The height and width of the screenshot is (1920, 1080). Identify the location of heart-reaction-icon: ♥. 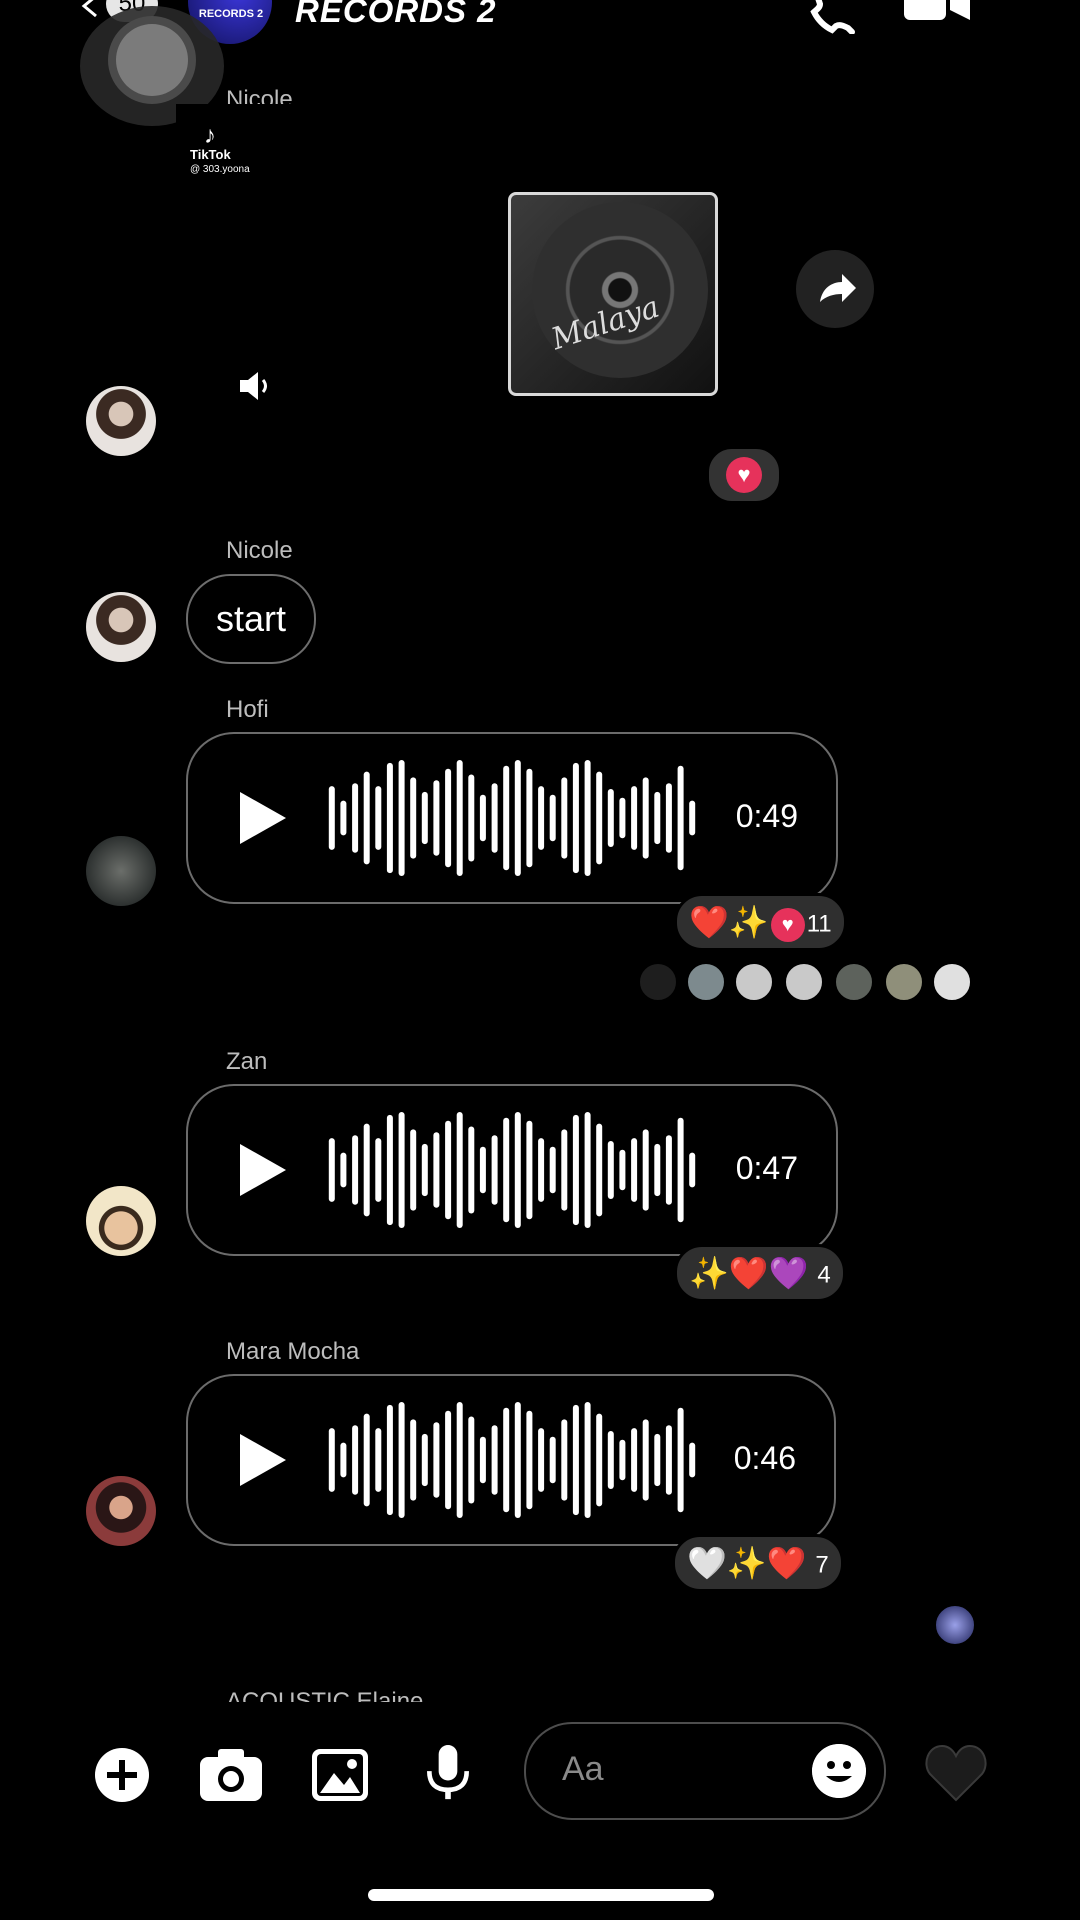
(744, 475).